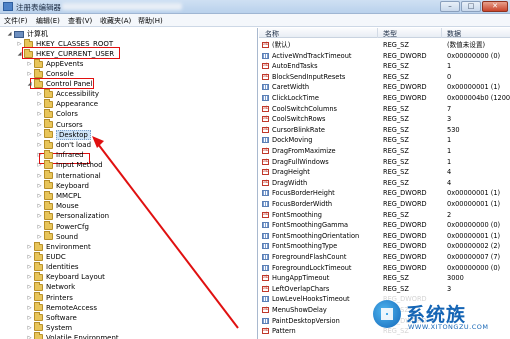 This screenshot has width=510, height=339. Describe the element at coordinates (48, 21) in the screenshot. I see `menu-edit: 编辑(E)` at that location.